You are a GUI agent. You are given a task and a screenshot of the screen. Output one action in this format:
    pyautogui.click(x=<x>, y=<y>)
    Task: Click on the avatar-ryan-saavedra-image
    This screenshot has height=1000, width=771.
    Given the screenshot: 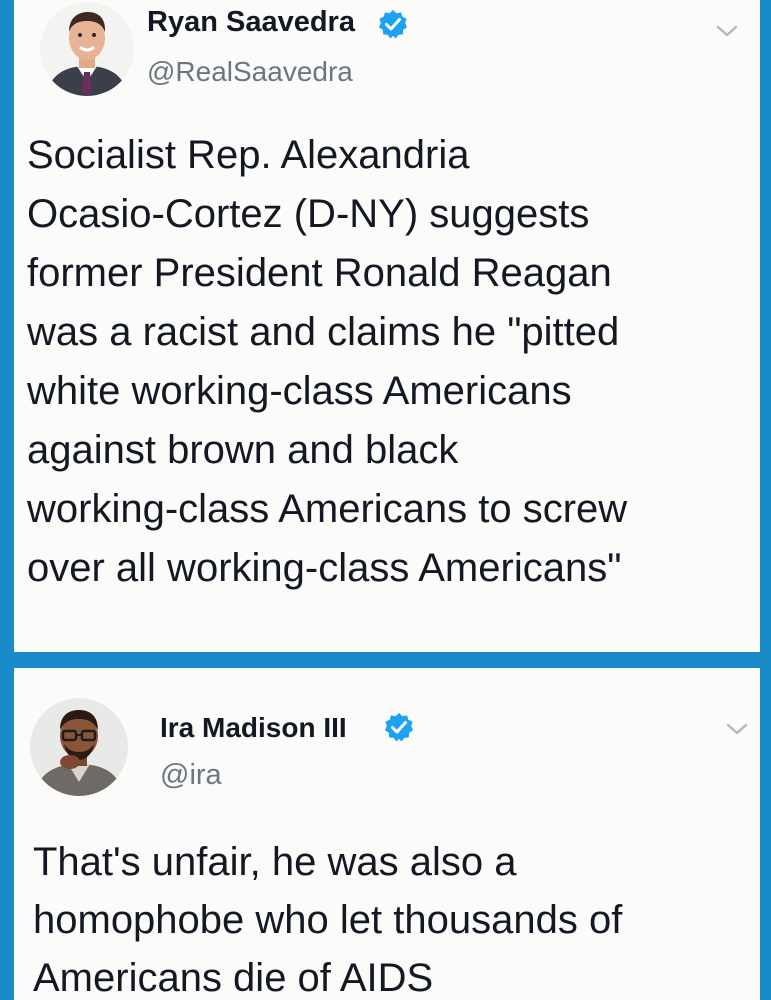 What is the action you would take?
    pyautogui.click(x=87, y=49)
    